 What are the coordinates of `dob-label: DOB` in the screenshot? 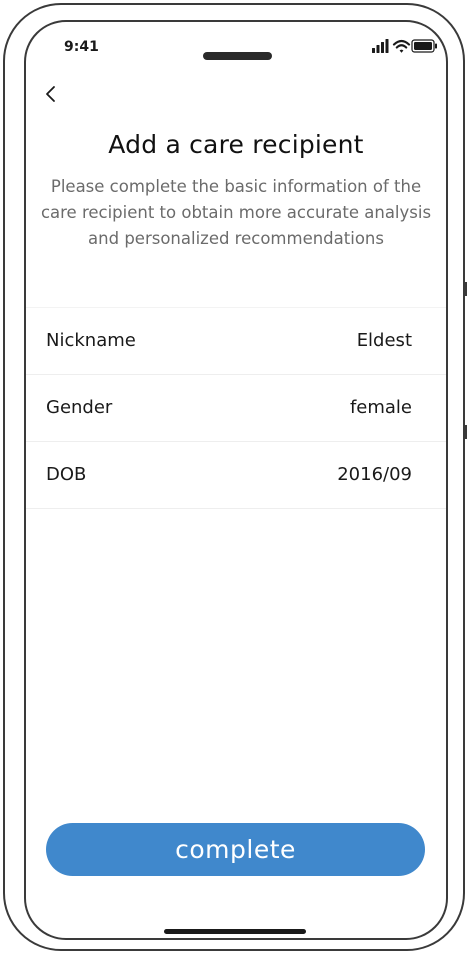 It's located at (66, 474).